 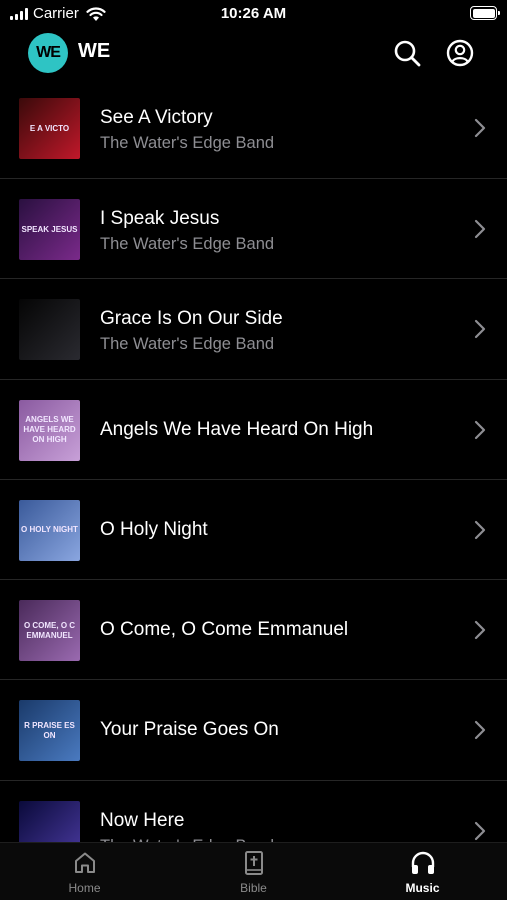 I want to click on tab-music: Music, so click(x=422, y=871).